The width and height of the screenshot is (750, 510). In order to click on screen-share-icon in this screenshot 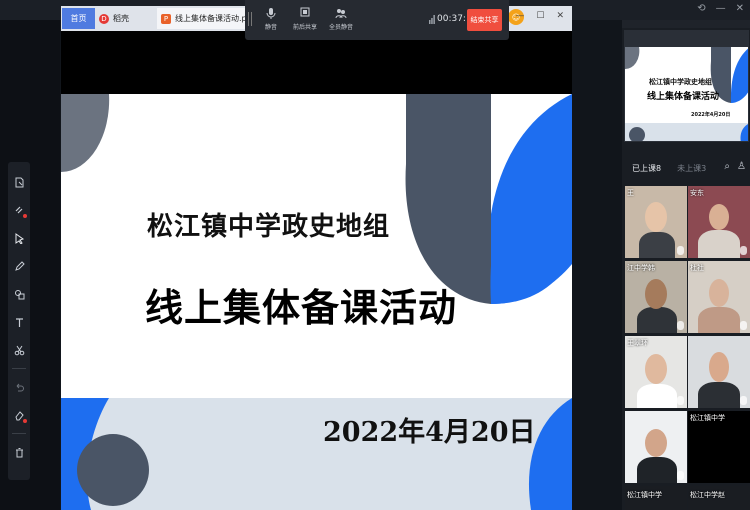, I will do `click(305, 12)`.